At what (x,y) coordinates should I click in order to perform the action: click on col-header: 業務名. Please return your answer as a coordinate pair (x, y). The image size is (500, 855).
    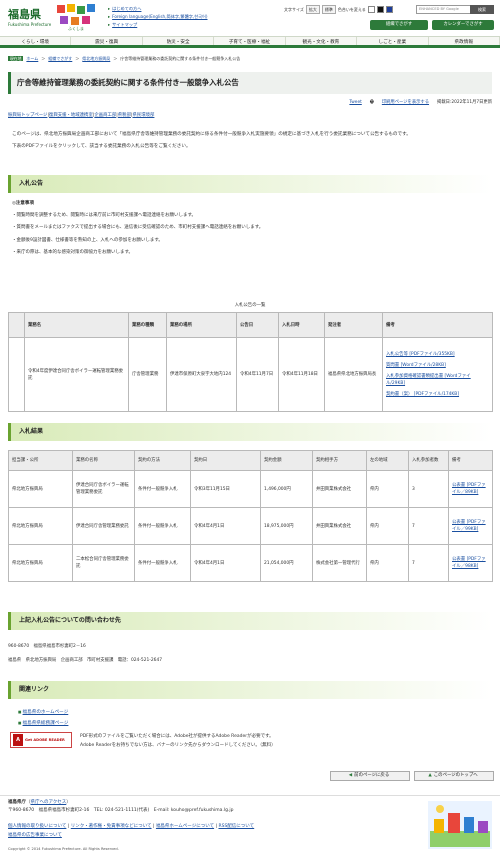
    Looking at the image, I should click on (76, 325).